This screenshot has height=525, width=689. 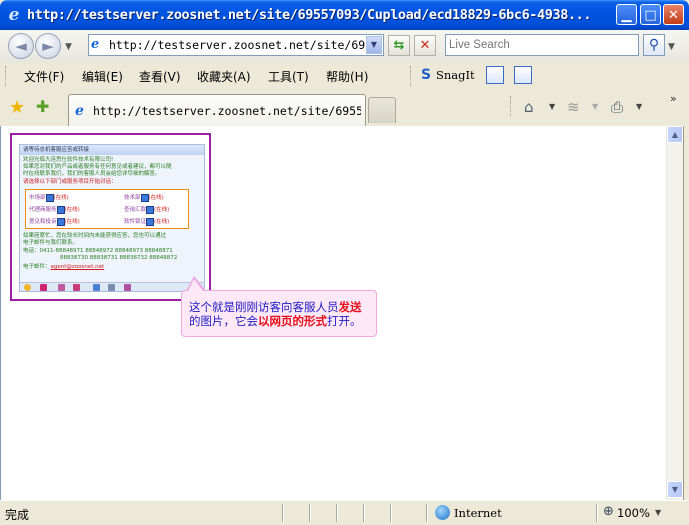 I want to click on service-item: 代理商服务 (在线), so click(x=54, y=209).